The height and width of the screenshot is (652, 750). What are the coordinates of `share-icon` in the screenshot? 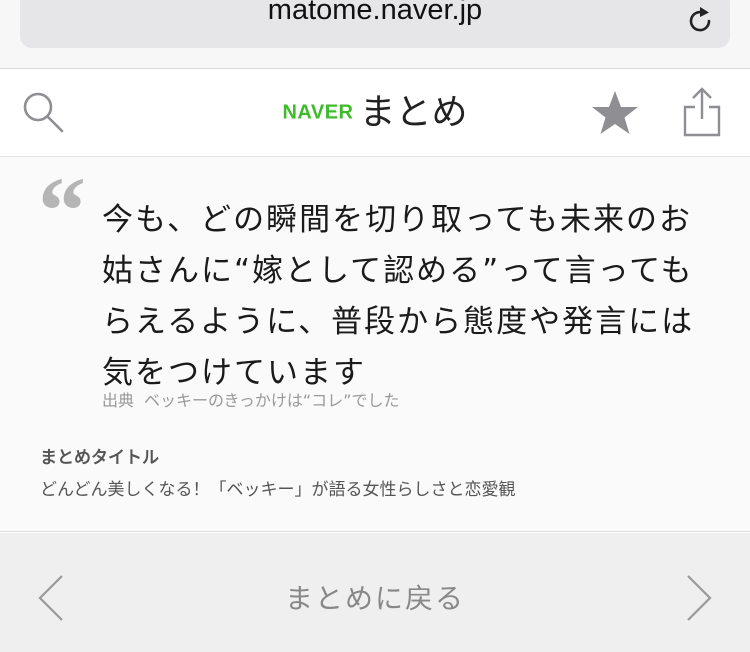 It's located at (702, 112).